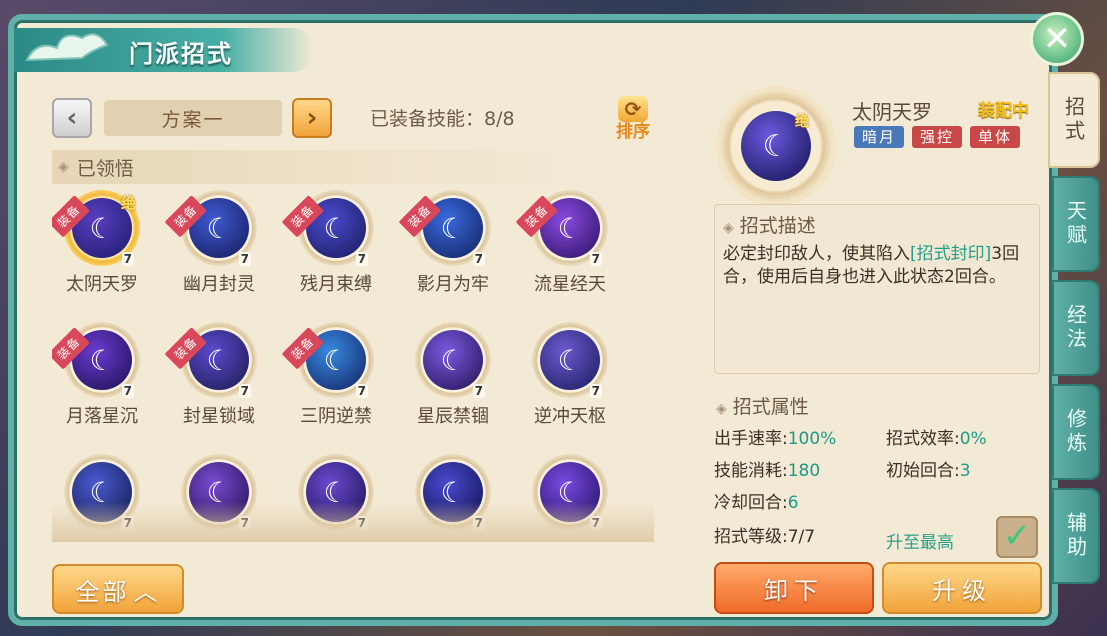  I want to click on skill-item: ☾ 装备 7 三阴逆禁, so click(333, 382).